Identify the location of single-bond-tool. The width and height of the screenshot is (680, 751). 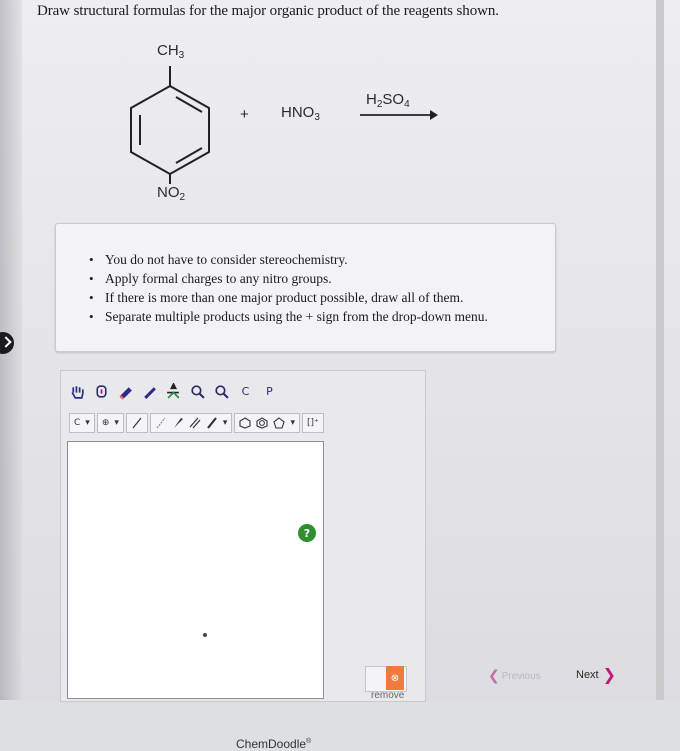
(136, 423).